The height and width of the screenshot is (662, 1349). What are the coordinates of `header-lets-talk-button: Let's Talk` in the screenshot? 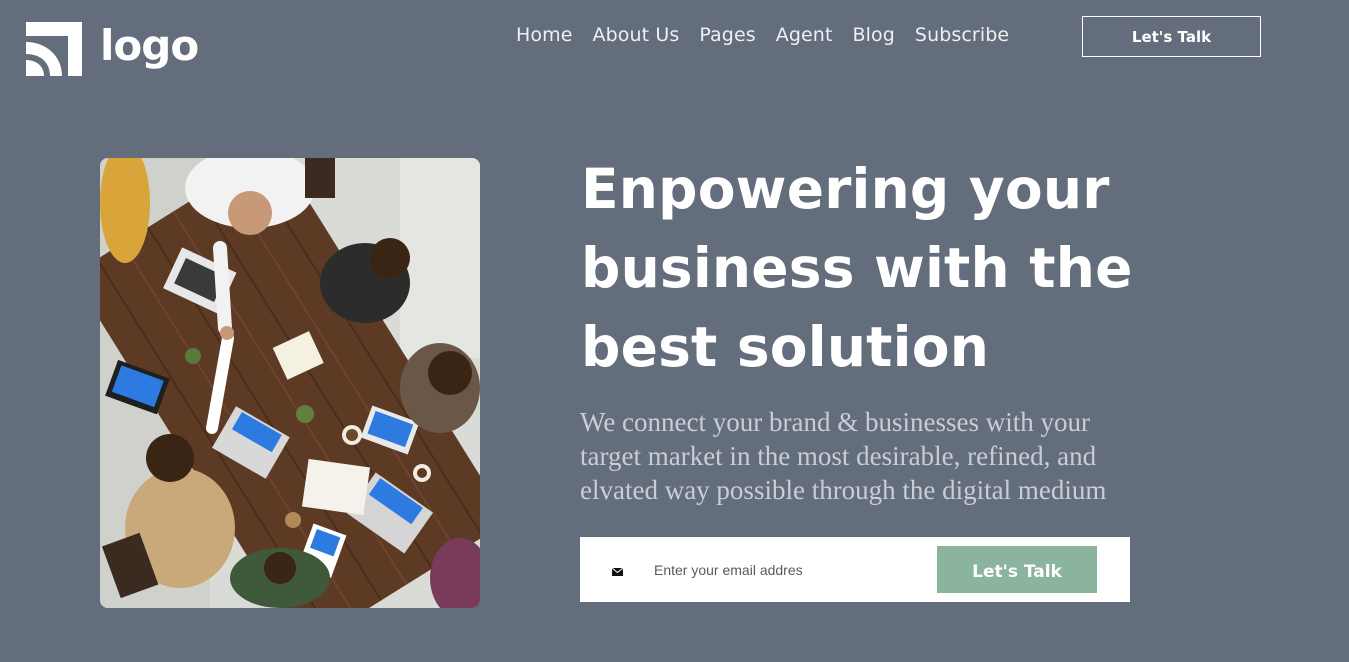 It's located at (1171, 36).